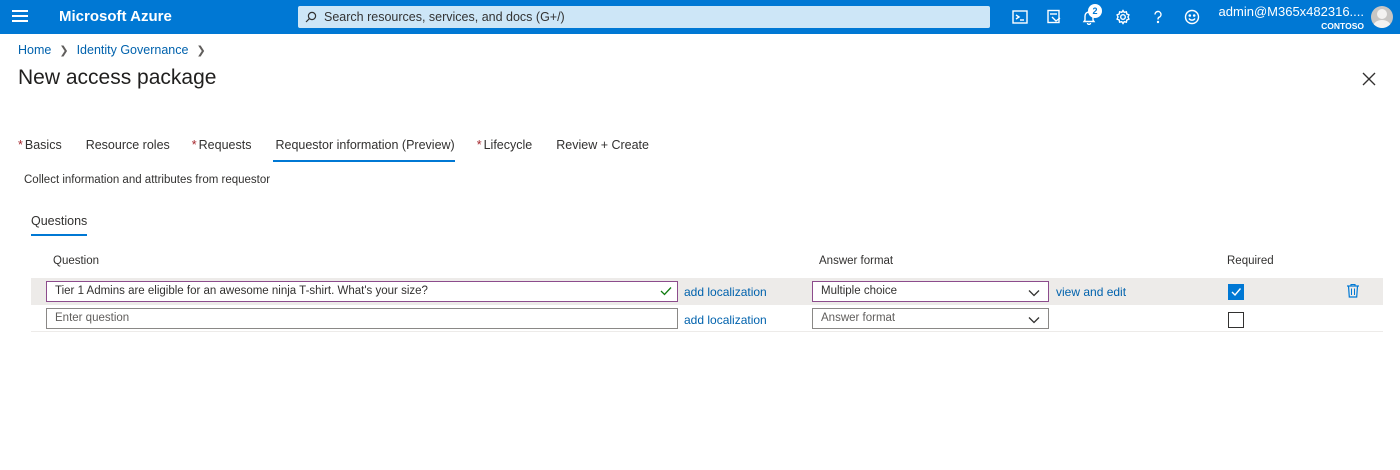  What do you see at coordinates (127, 145) in the screenshot?
I see `tab-label: Resource roles` at bounding box center [127, 145].